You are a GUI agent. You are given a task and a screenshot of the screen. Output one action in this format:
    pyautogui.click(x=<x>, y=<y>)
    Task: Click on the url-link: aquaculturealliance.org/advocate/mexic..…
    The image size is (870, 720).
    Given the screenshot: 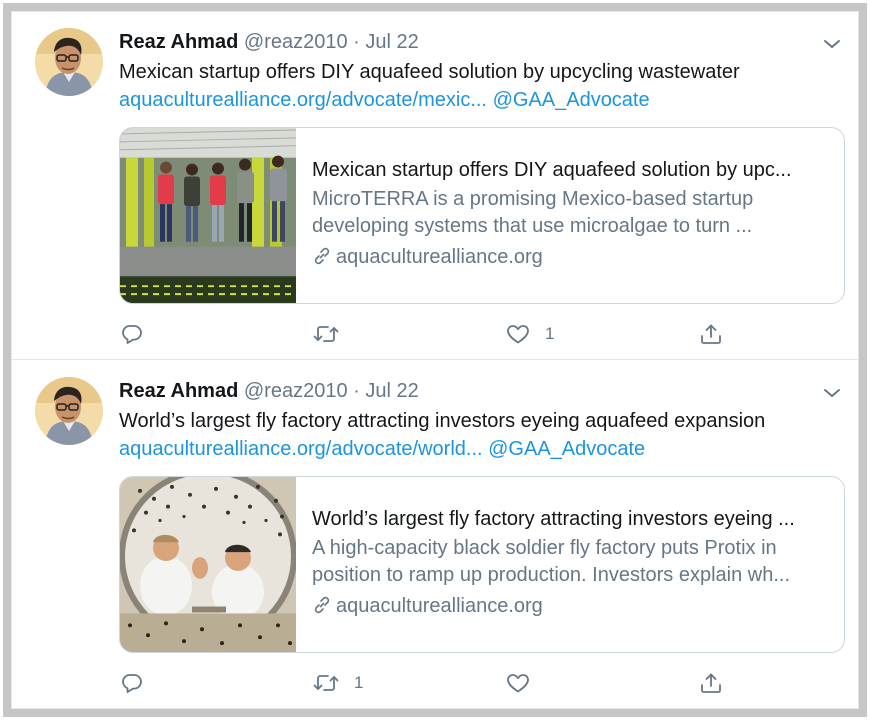 What is the action you would take?
    pyautogui.click(x=303, y=100)
    